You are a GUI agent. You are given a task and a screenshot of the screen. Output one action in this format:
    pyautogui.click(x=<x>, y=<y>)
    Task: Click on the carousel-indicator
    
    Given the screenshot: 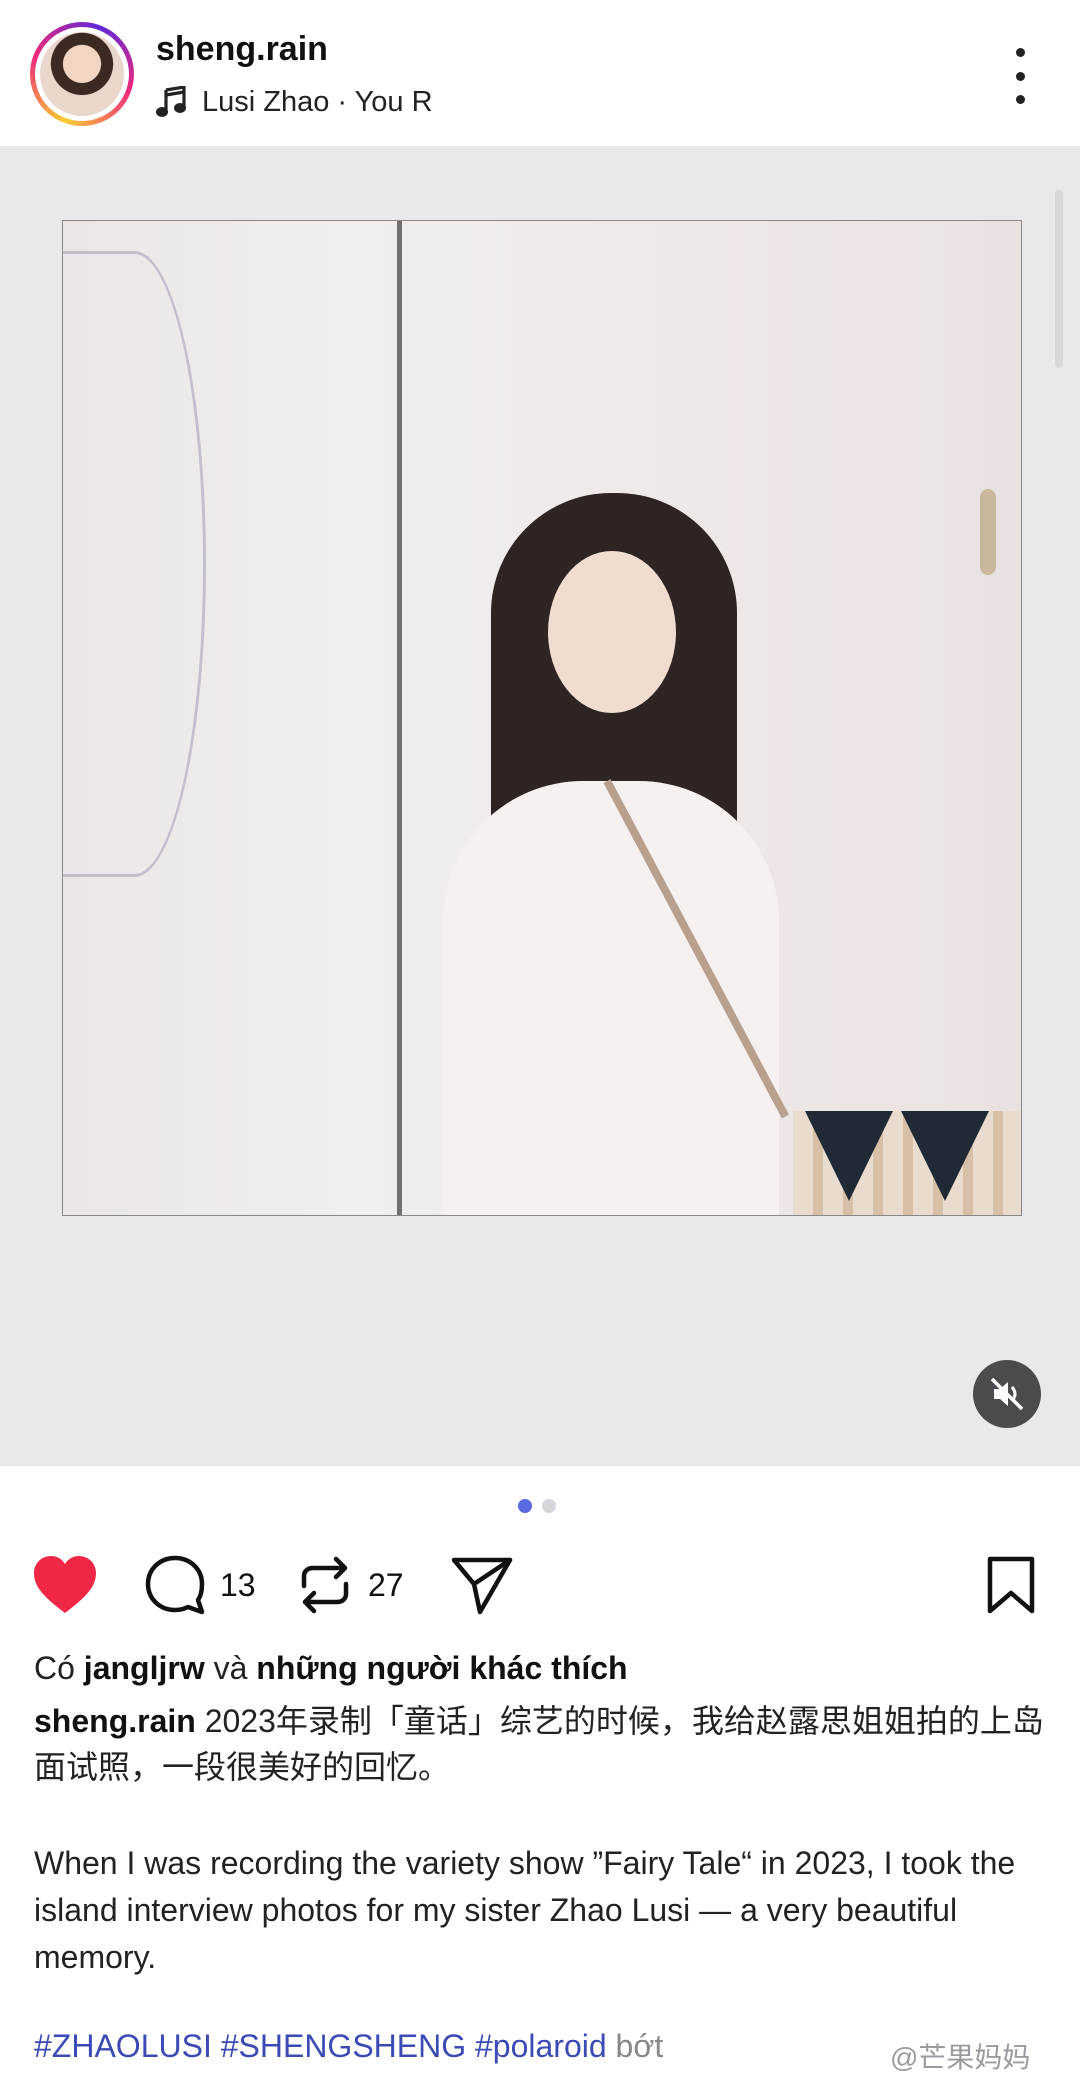 What is the action you would take?
    pyautogui.click(x=537, y=1506)
    